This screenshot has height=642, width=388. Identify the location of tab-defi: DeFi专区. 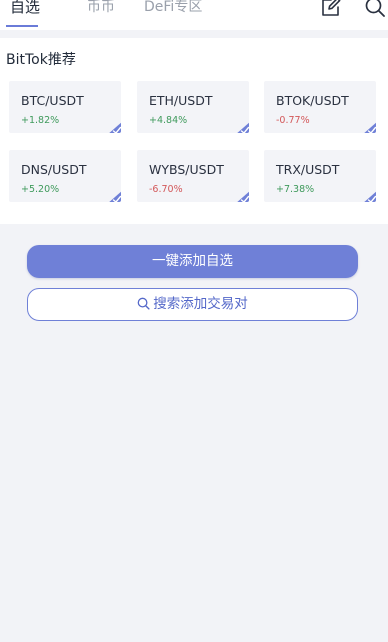
(173, 9).